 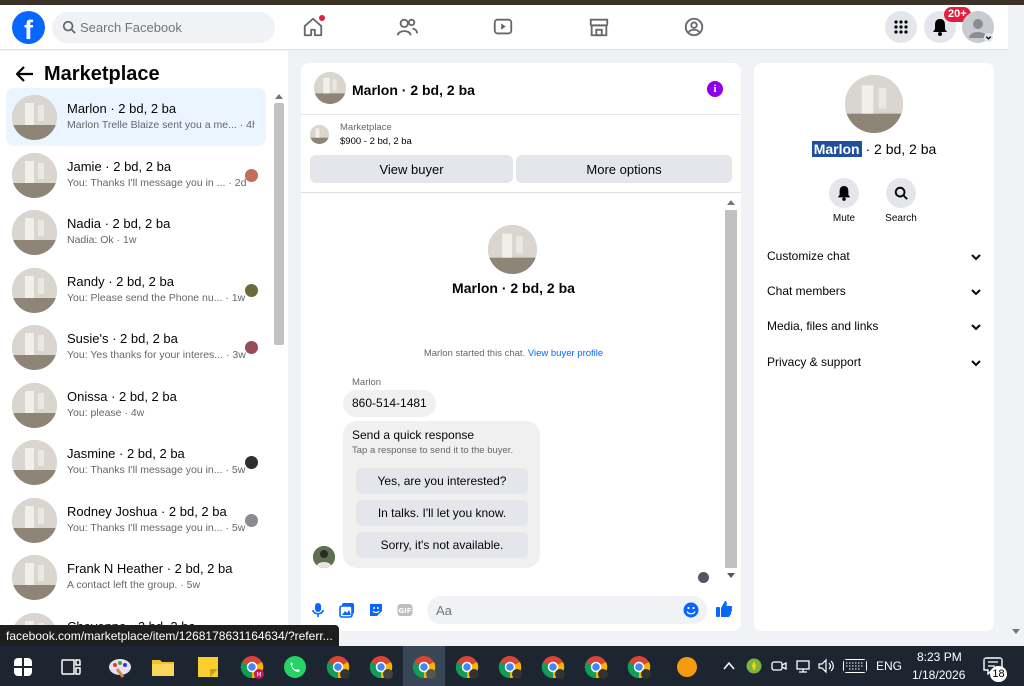 What do you see at coordinates (844, 193) in the screenshot?
I see `mute-button` at bounding box center [844, 193].